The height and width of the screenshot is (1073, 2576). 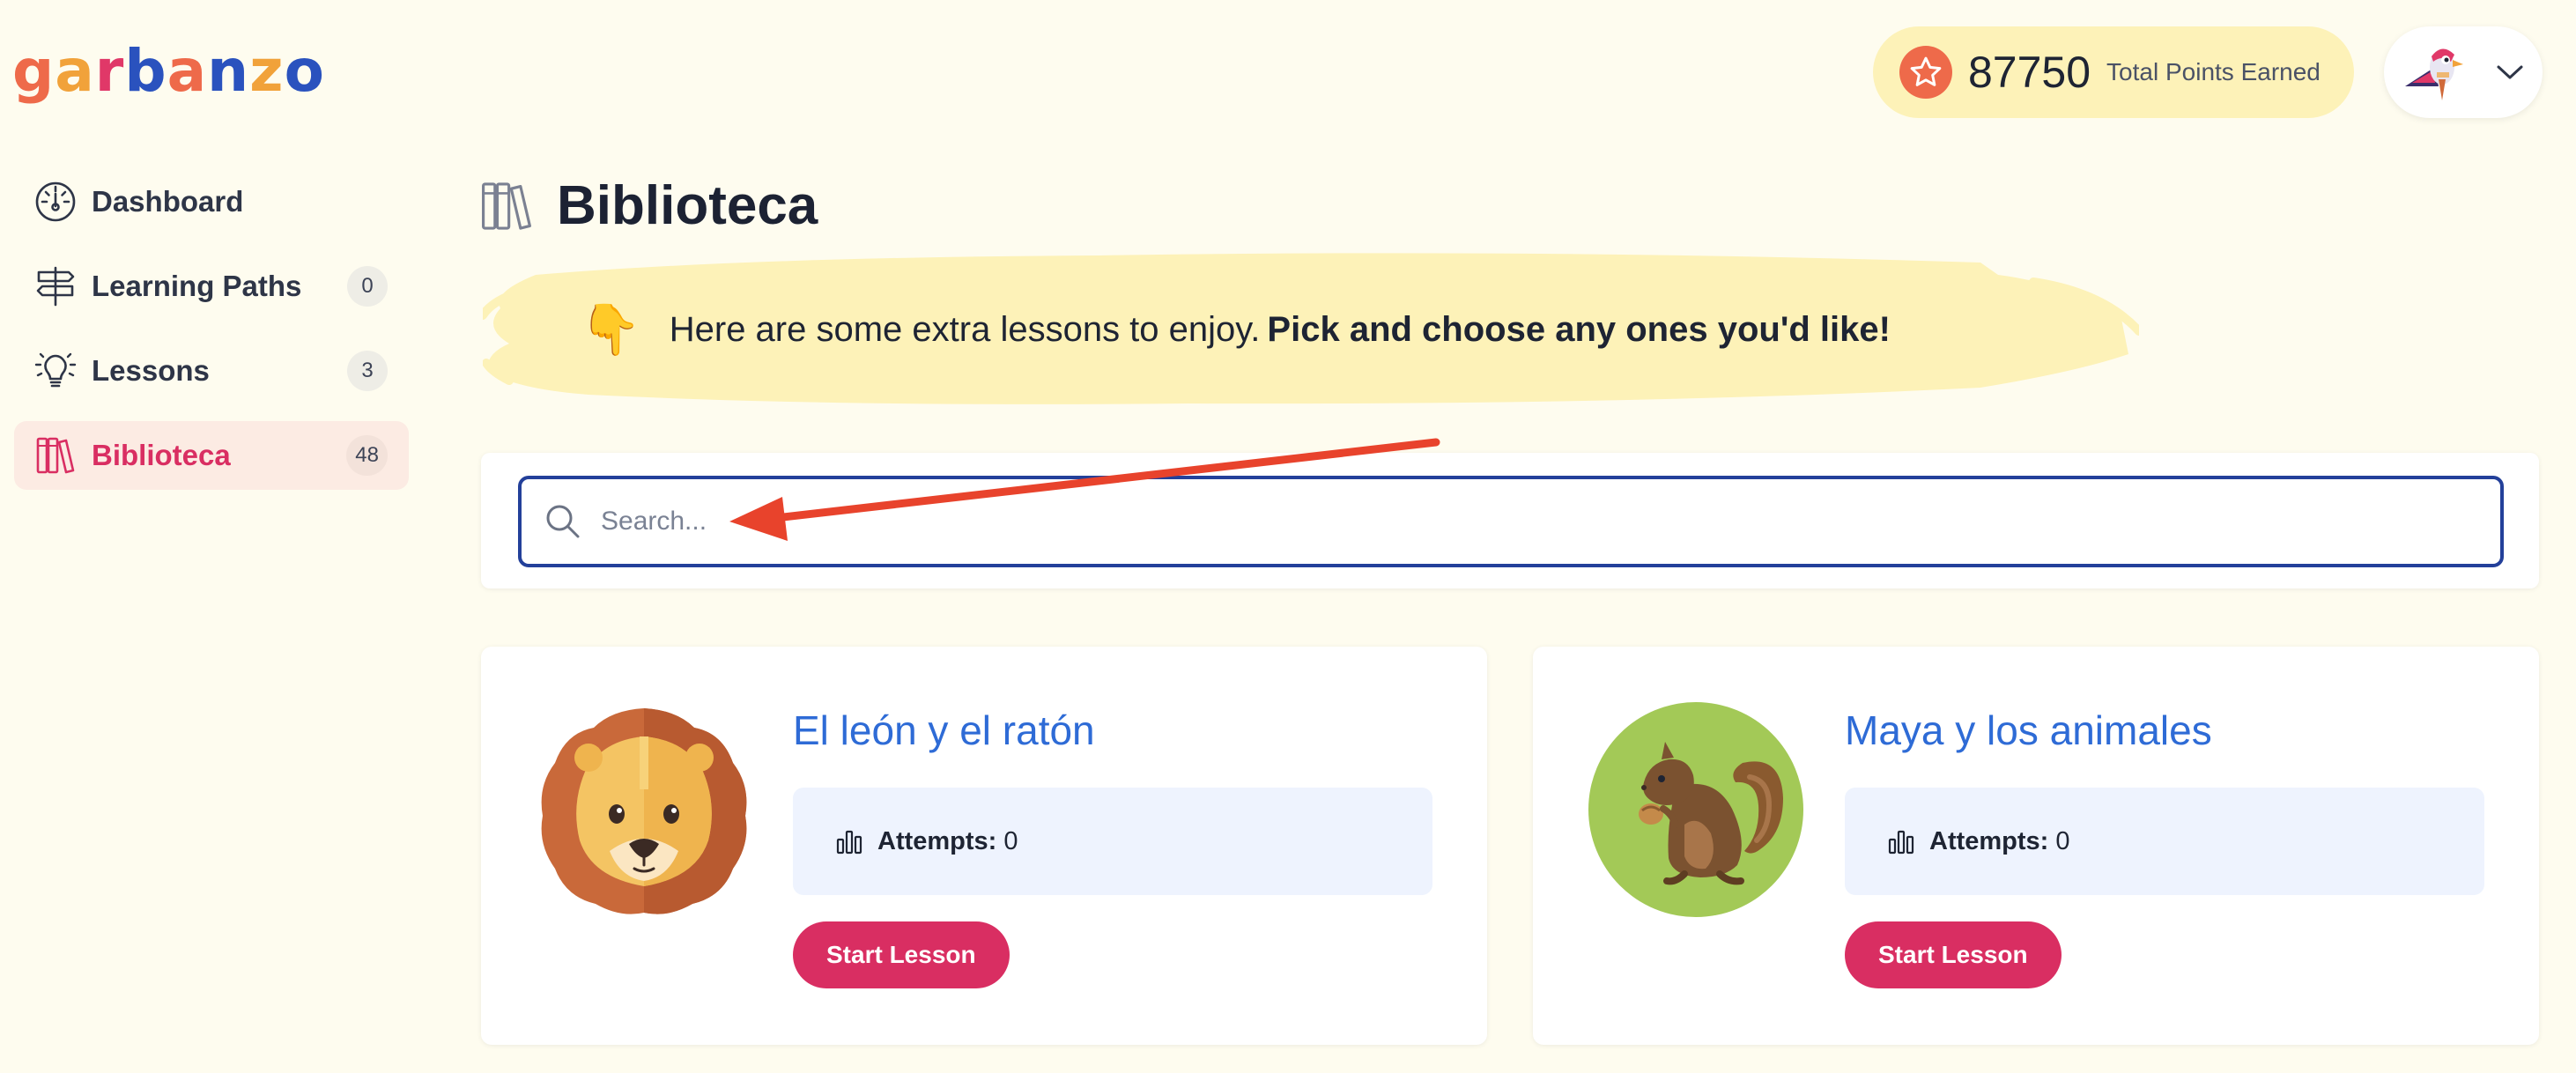 I want to click on sidebar-item-biblioteca: Biblioteca 48, so click(x=212, y=455).